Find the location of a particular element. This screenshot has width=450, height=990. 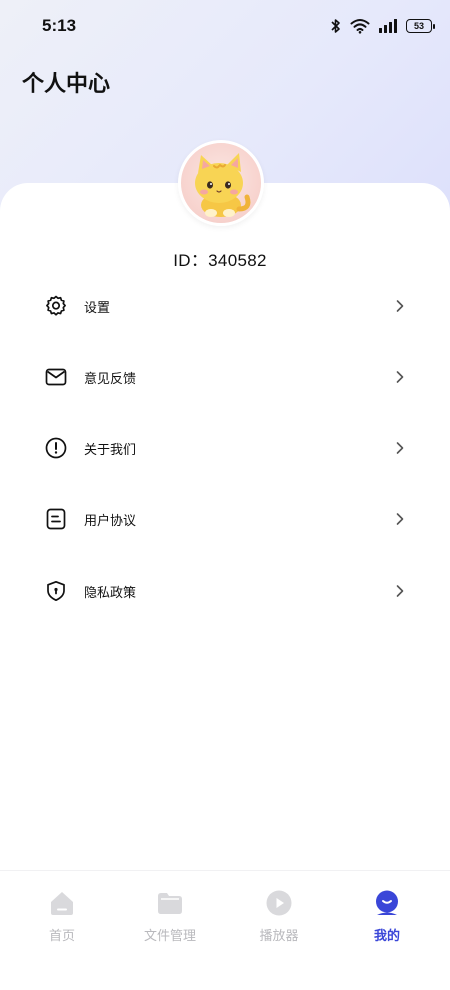

tab-label: 首页 is located at coordinates (61, 935).